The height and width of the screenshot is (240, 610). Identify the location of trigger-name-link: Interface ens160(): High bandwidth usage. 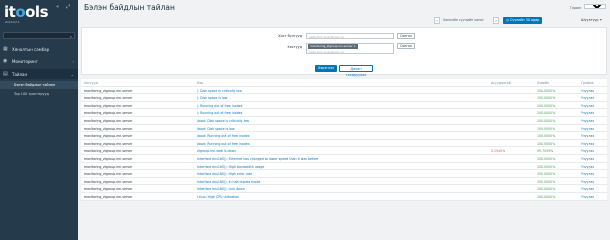
(327, 167).